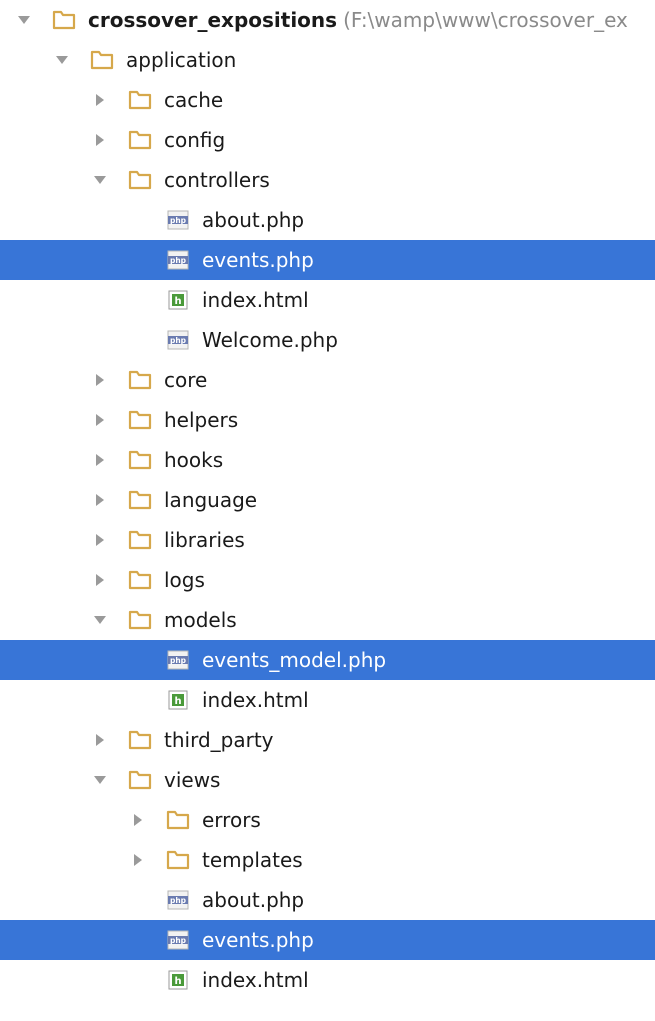 The width and height of the screenshot is (655, 1021). I want to click on tree-item-text: templates, so click(252, 860).